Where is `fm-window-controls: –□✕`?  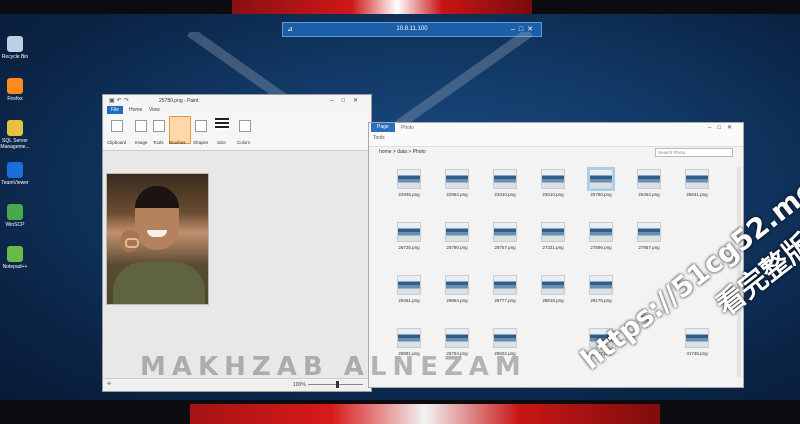 fm-window-controls: –□✕ is located at coordinates (723, 127).